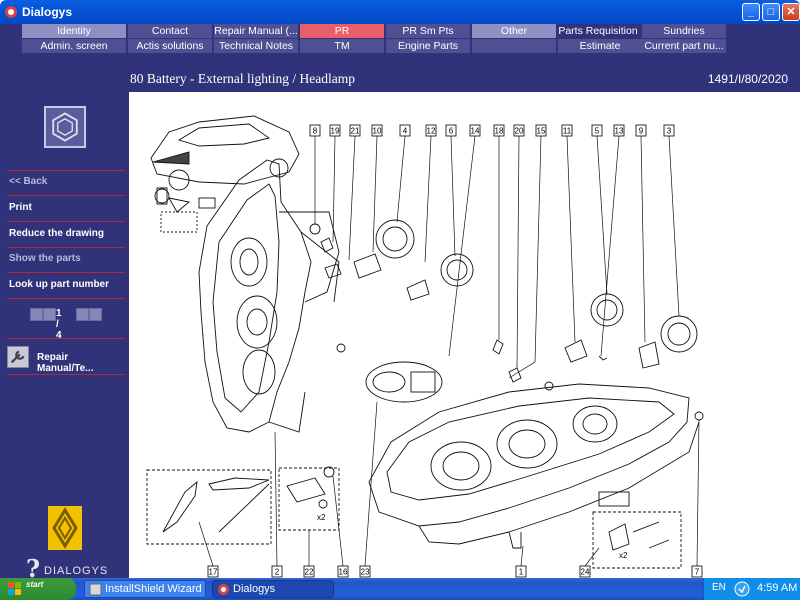 This screenshot has height=600, width=800. Describe the element at coordinates (747, 79) in the screenshot. I see `drawing-reference: 1491/I/80/2020` at that location.